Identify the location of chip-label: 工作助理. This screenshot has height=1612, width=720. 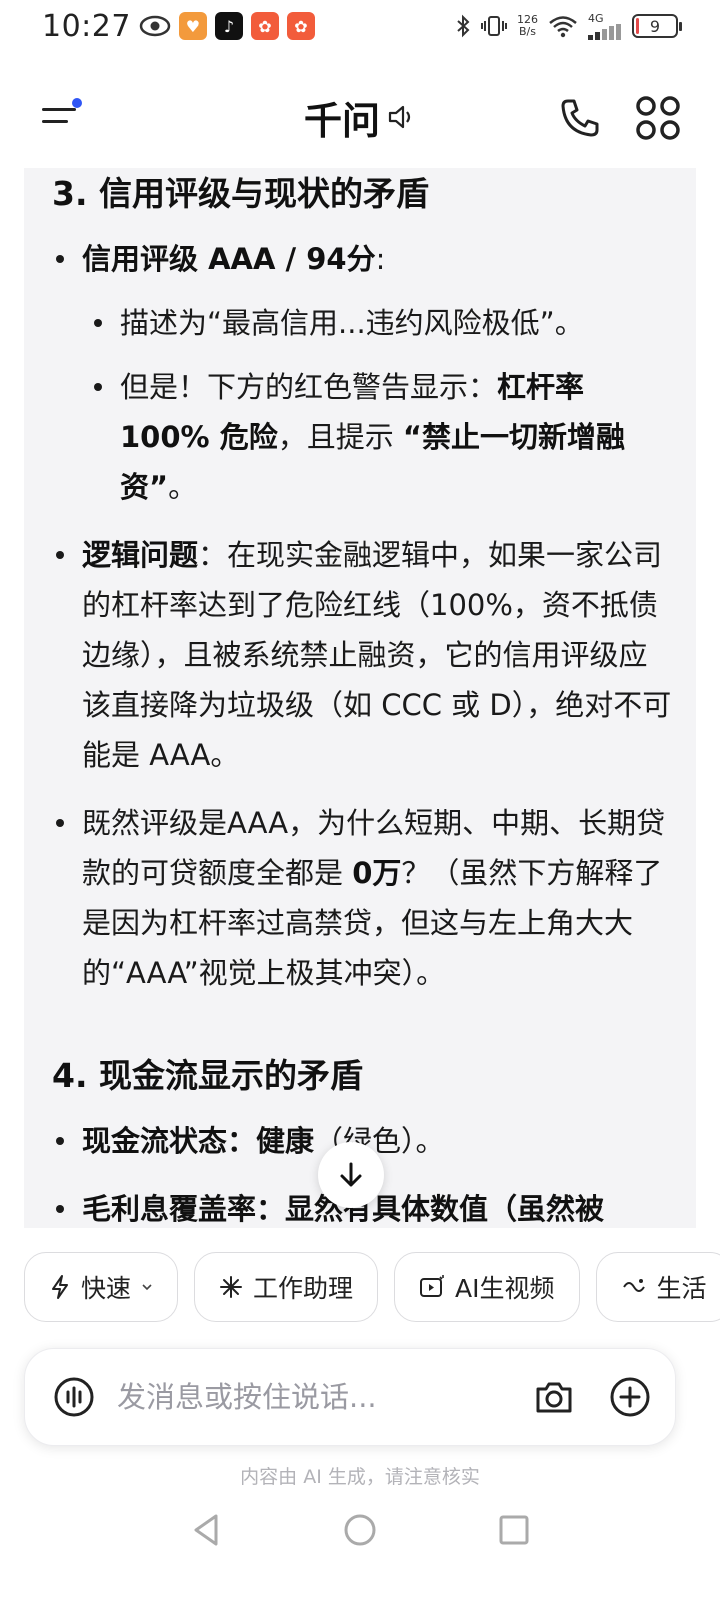
(303, 1288).